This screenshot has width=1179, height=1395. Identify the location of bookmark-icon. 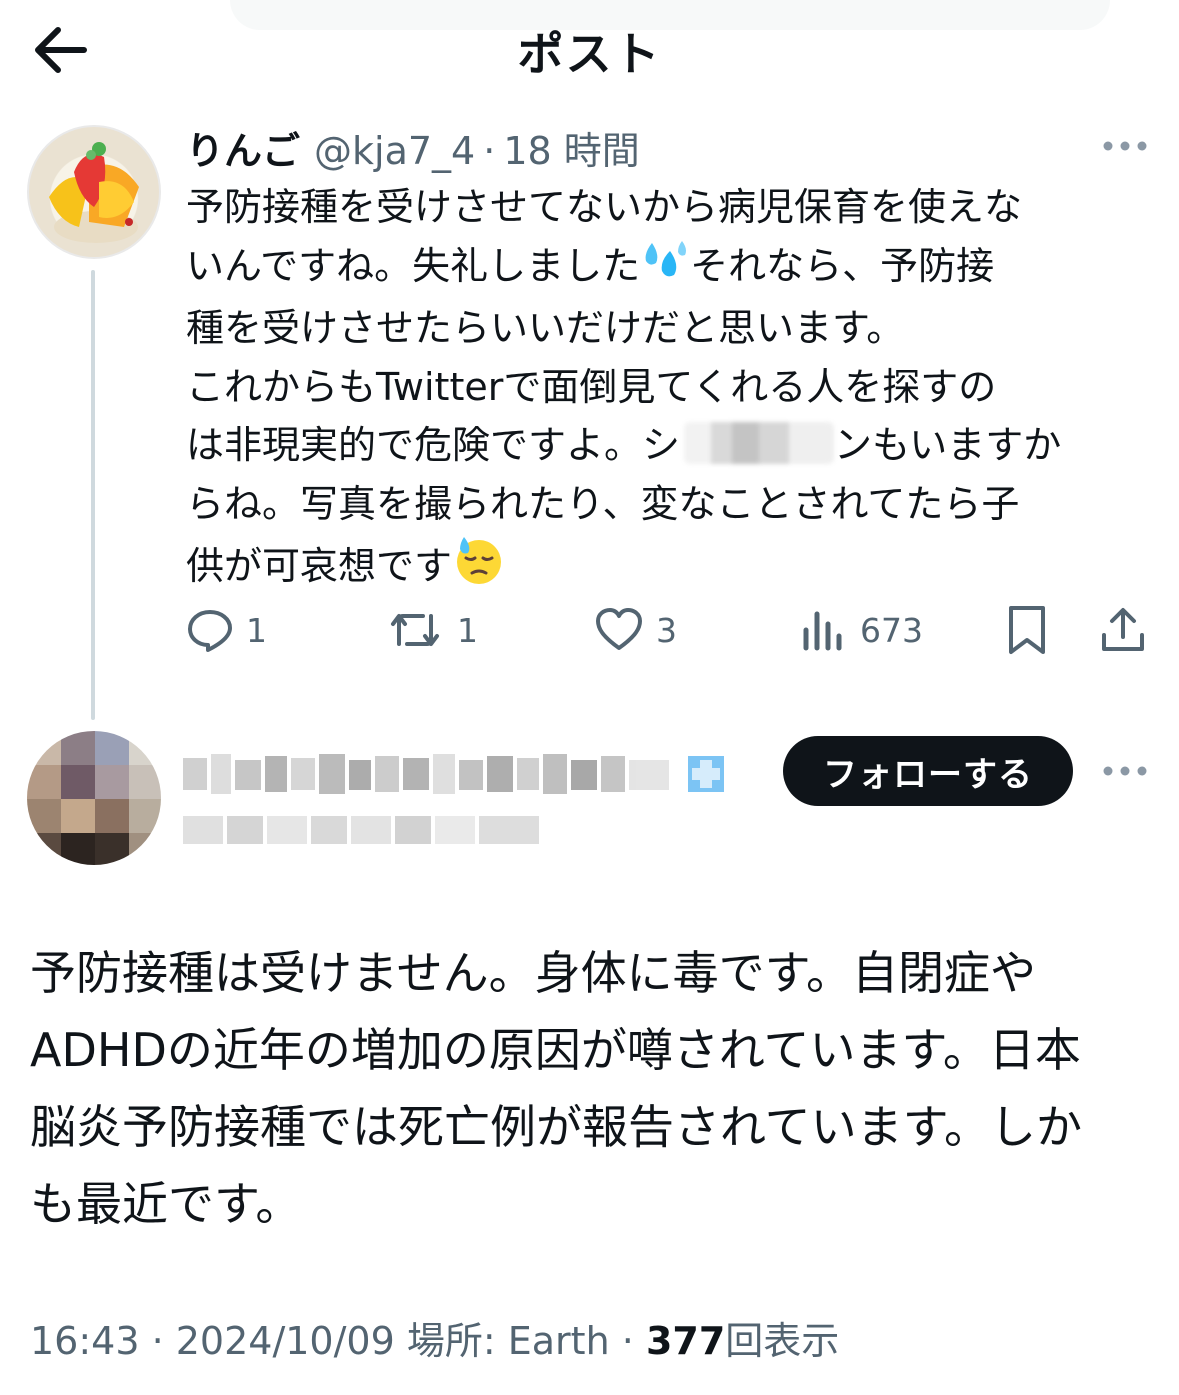
(1027, 630).